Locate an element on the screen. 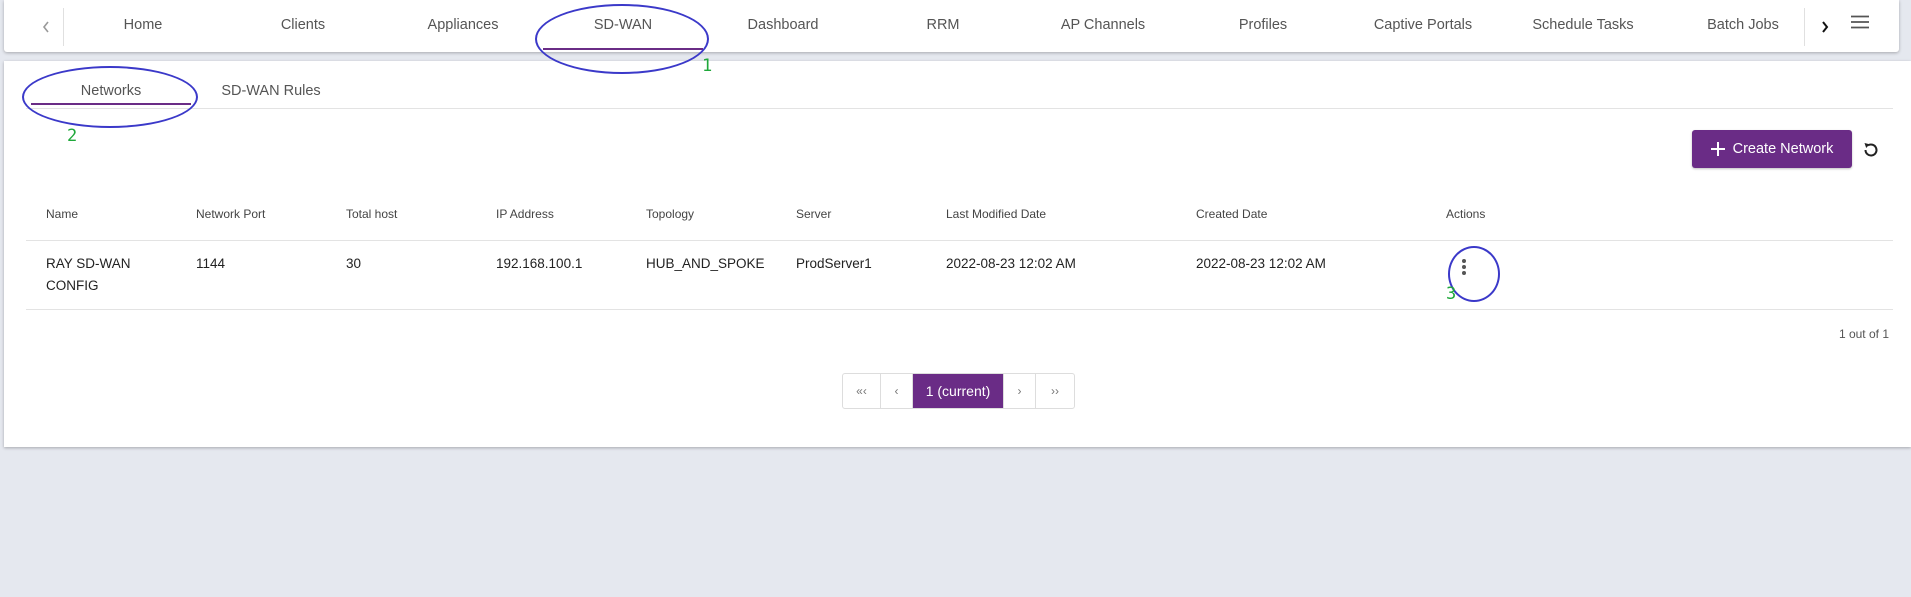 The width and height of the screenshot is (1911, 597). col-actions: Actions is located at coordinates (1466, 214).